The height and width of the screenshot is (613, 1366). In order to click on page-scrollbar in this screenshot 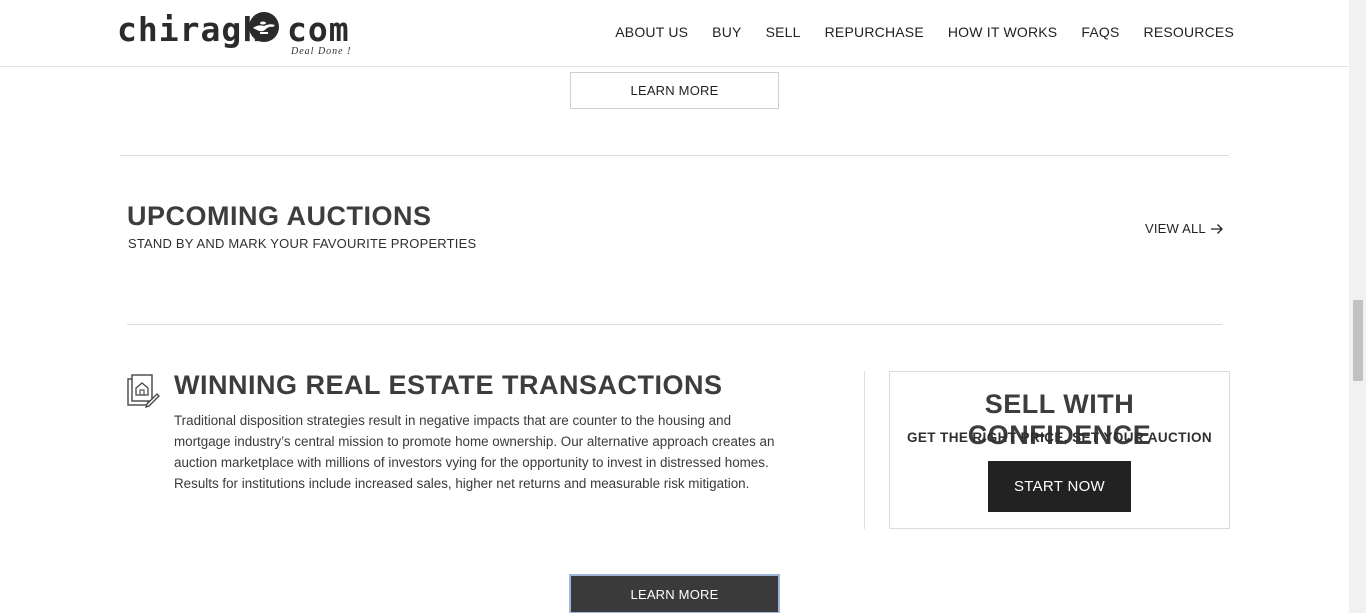, I will do `click(1357, 306)`.